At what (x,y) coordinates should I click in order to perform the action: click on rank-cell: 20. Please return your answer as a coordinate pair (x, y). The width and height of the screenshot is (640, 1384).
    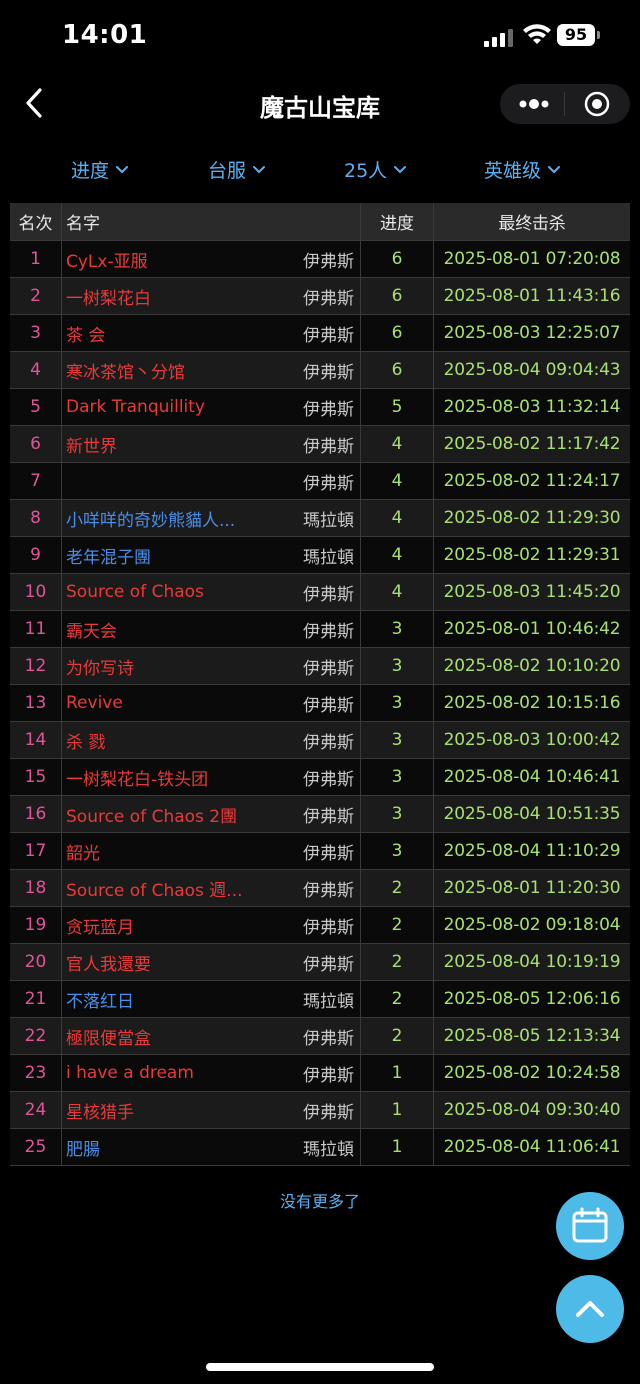
    Looking at the image, I should click on (35, 962).